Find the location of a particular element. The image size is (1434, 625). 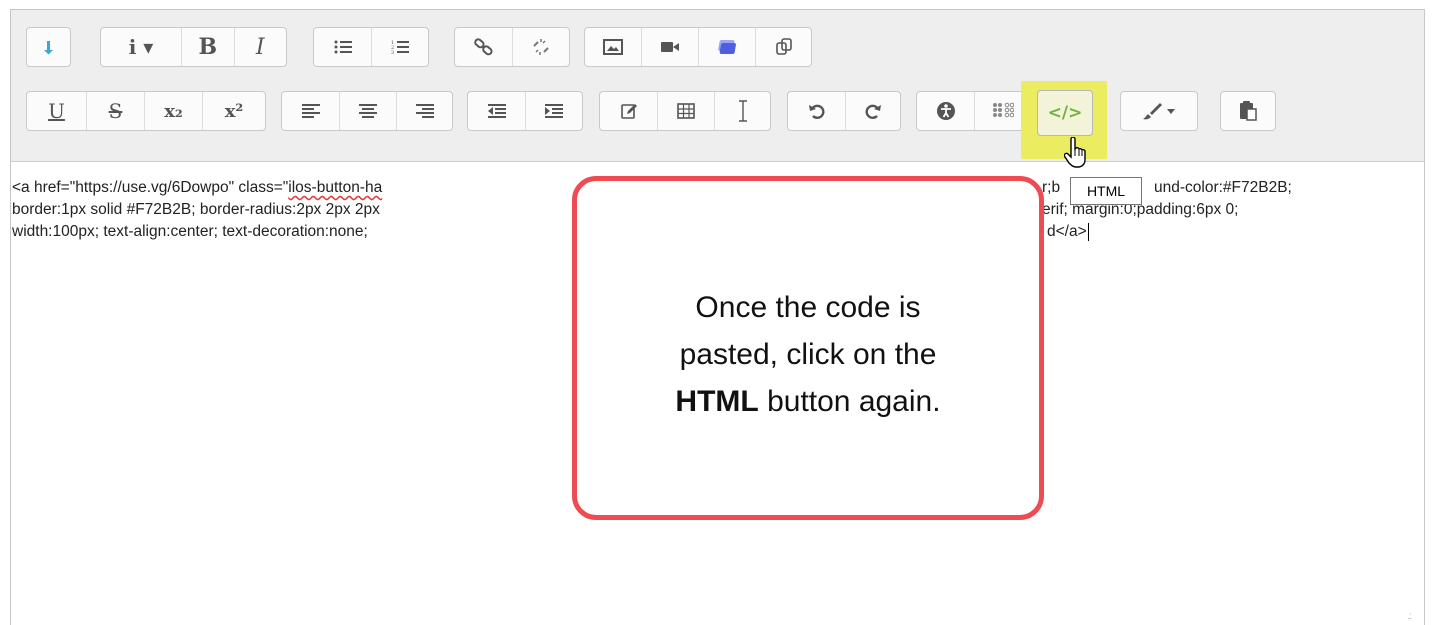

link-icon is located at coordinates (483, 47).